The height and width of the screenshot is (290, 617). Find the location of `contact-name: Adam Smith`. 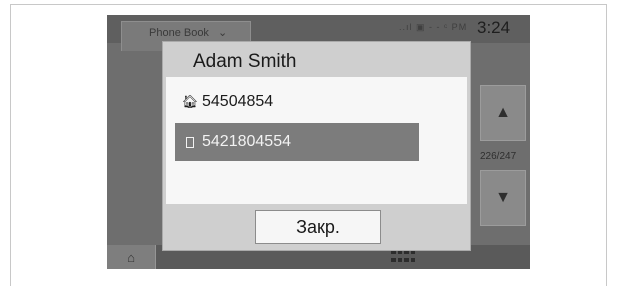

contact-name: Adam Smith is located at coordinates (245, 61).